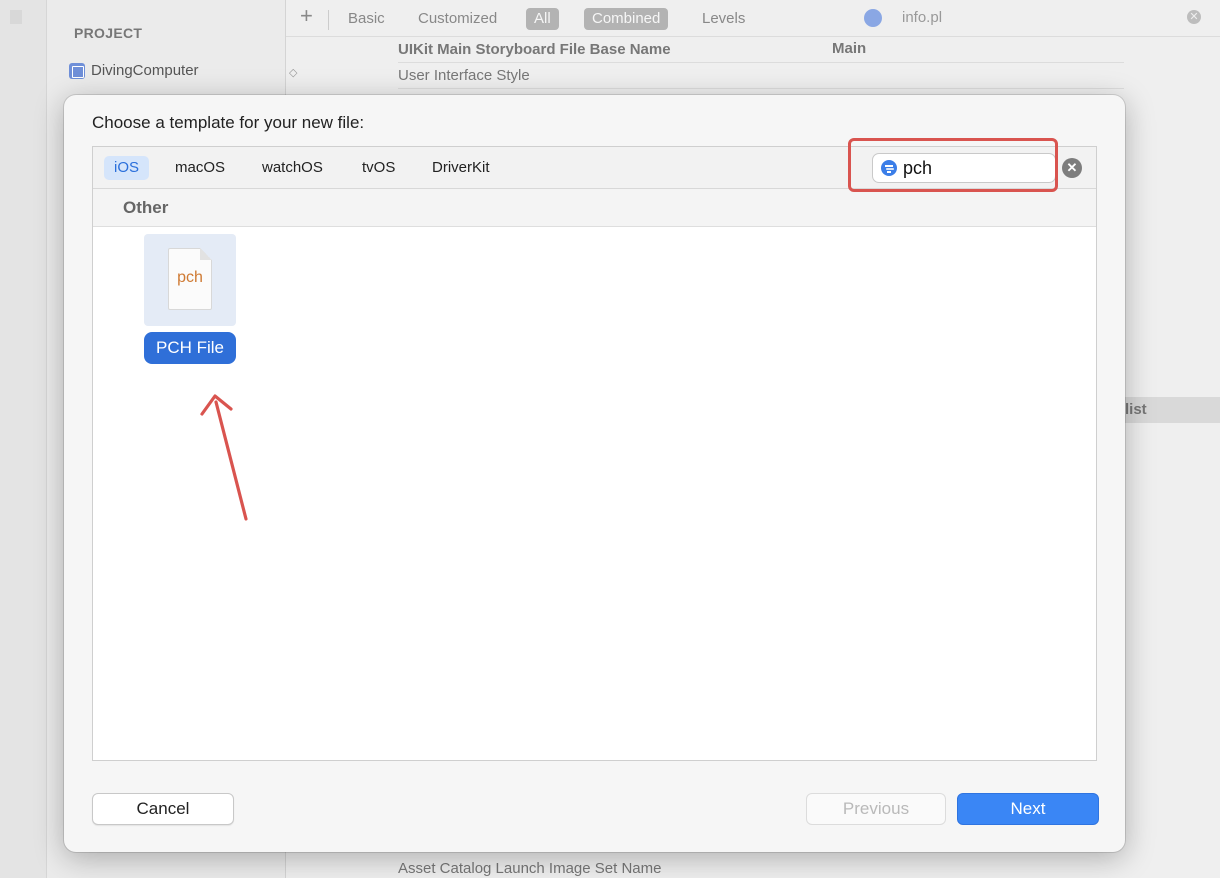 The width and height of the screenshot is (1220, 878). Describe the element at coordinates (922, 17) in the screenshot. I see `settings-search-value: info.pl` at that location.